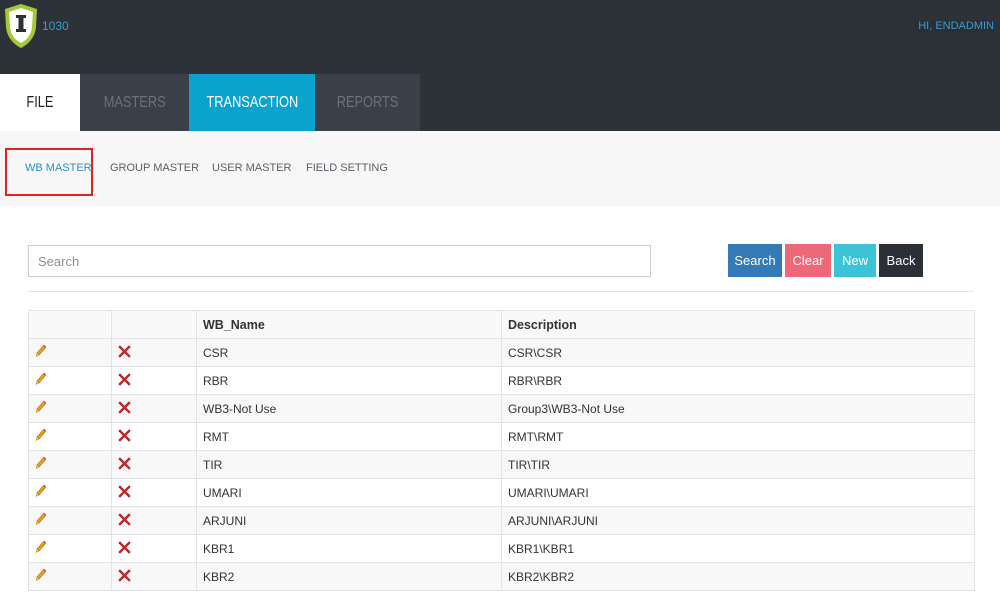 Image resolution: width=1000 pixels, height=600 pixels. I want to click on main-tabs: FILE MASTERS TRANSACTION REPORTS, so click(210, 102).